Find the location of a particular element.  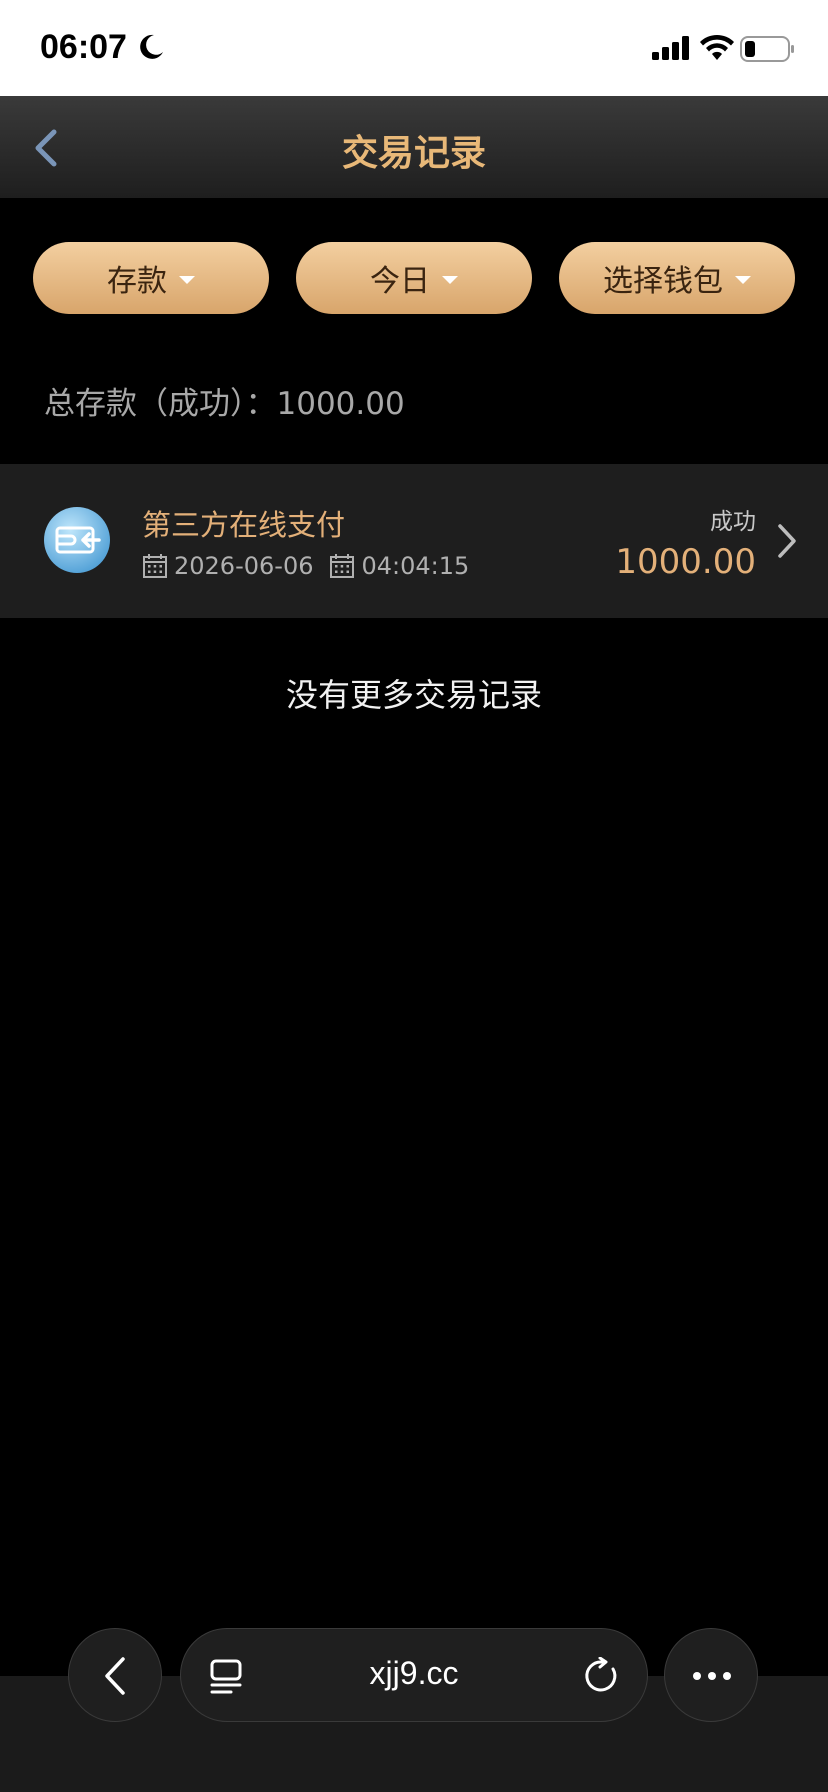

battery-icon is located at coordinates (767, 49).